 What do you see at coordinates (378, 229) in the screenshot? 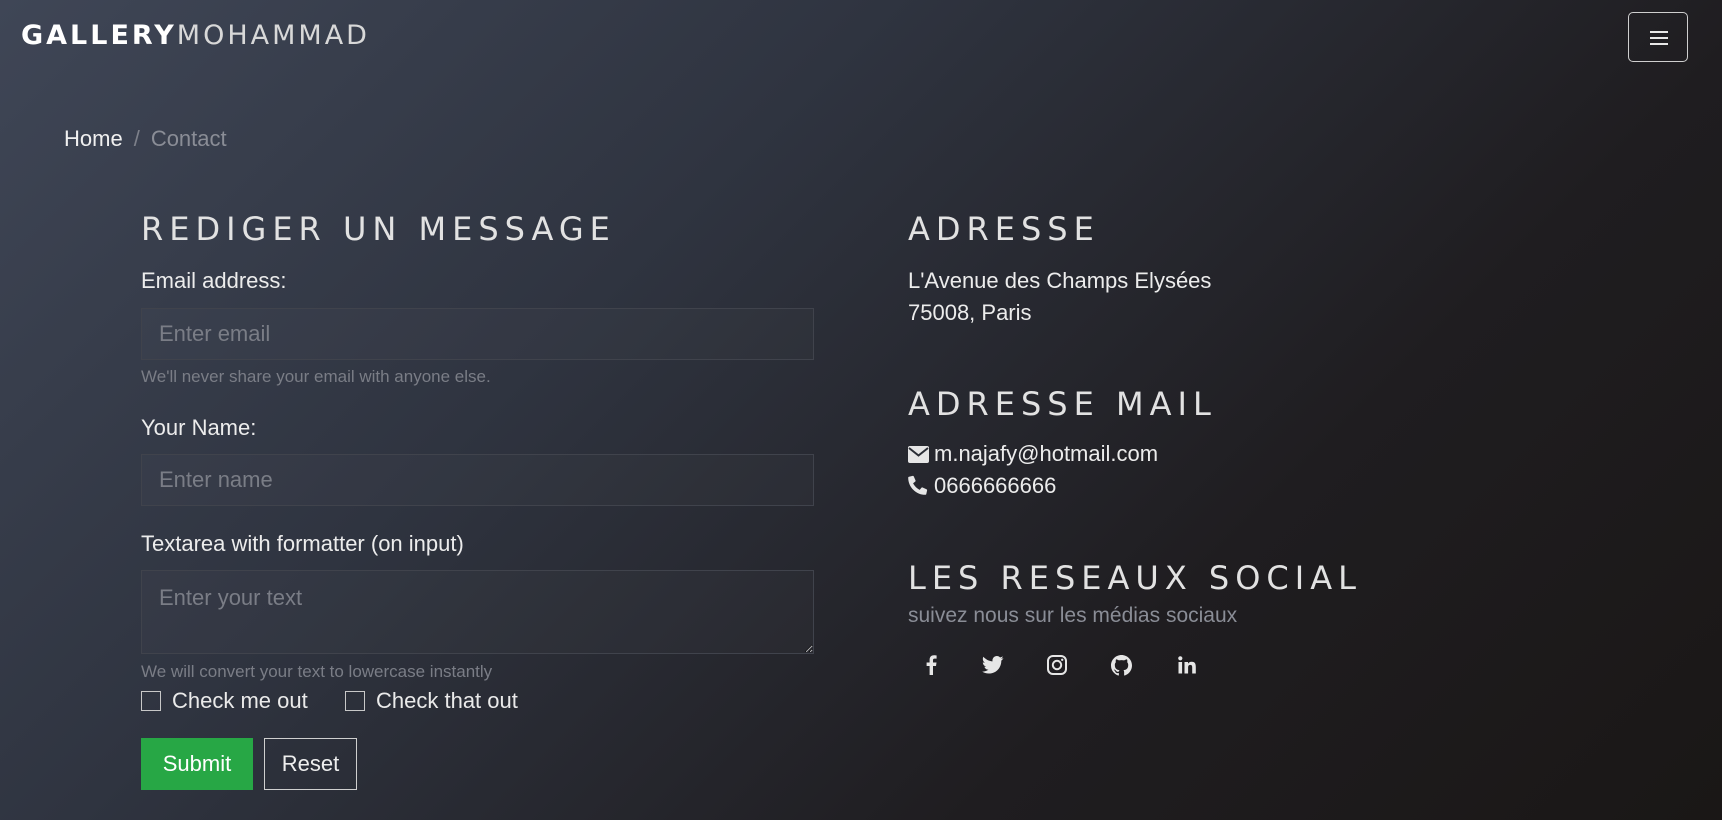
I see `form-title: REDIGER UN MESSAGE` at bounding box center [378, 229].